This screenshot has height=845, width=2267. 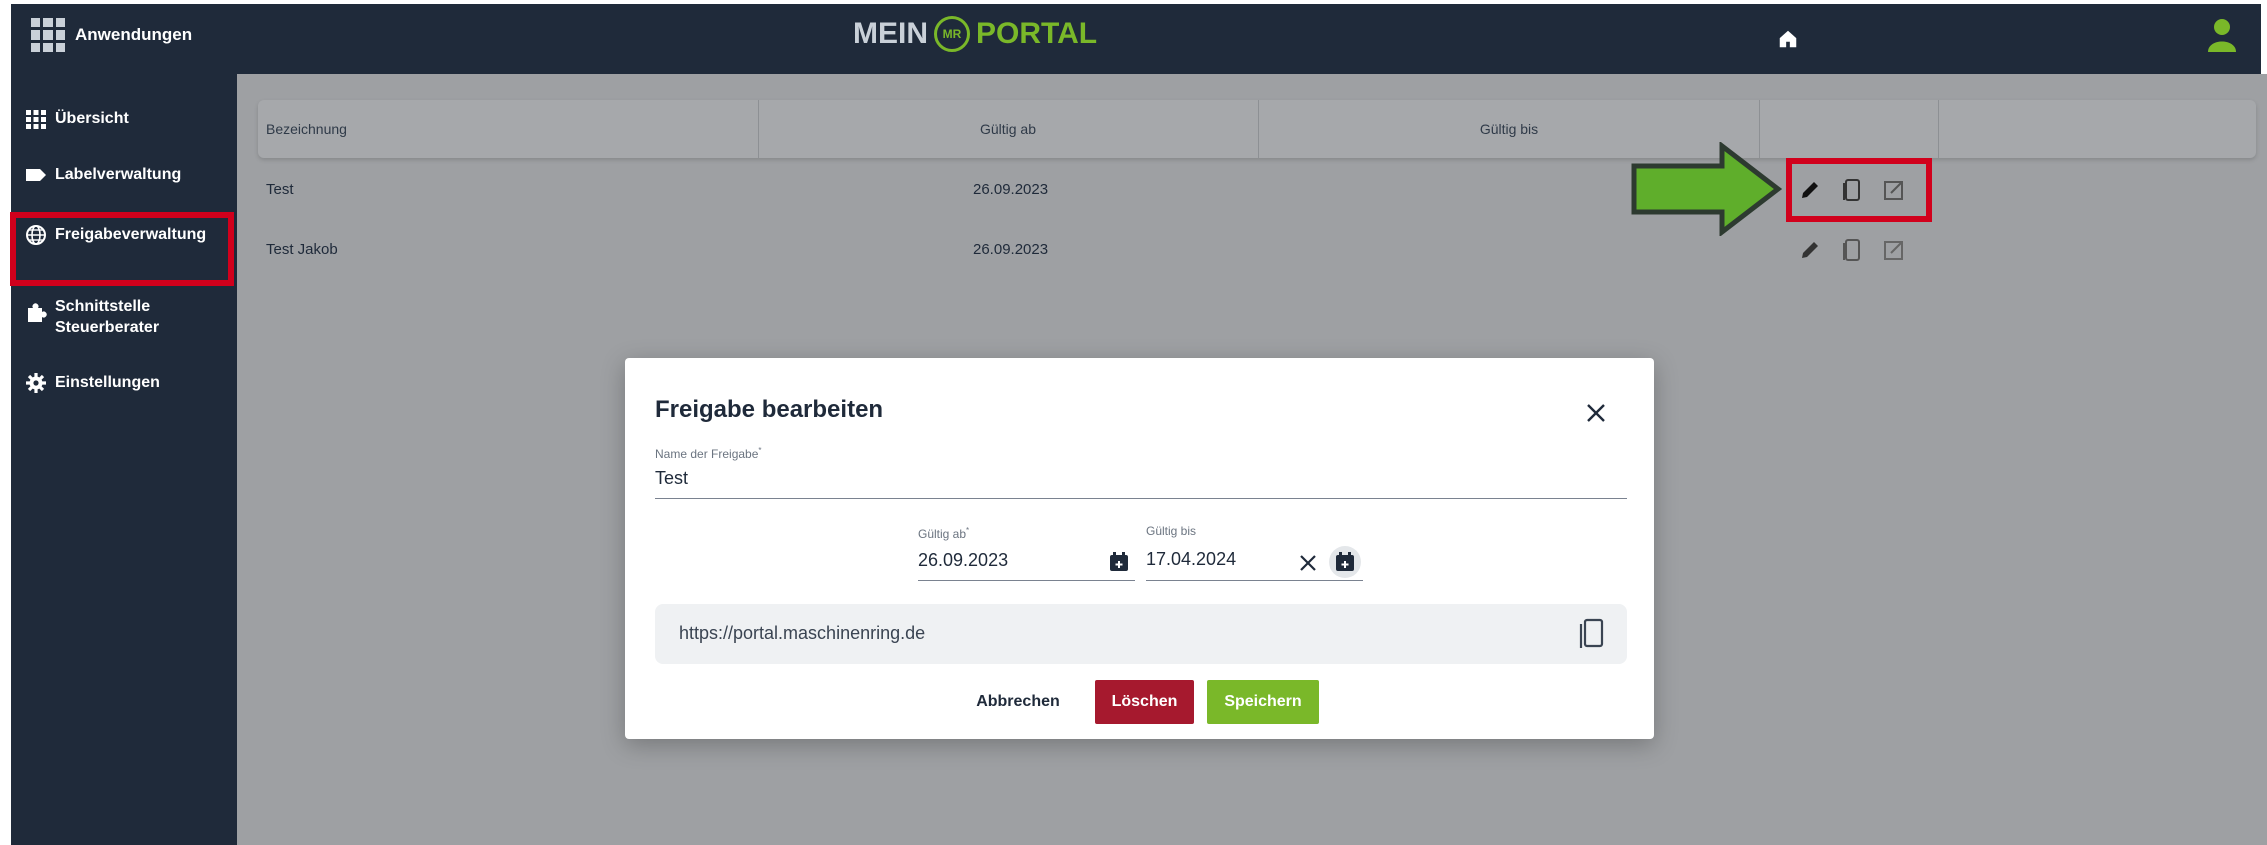 I want to click on open-external-icon, so click(x=1894, y=250).